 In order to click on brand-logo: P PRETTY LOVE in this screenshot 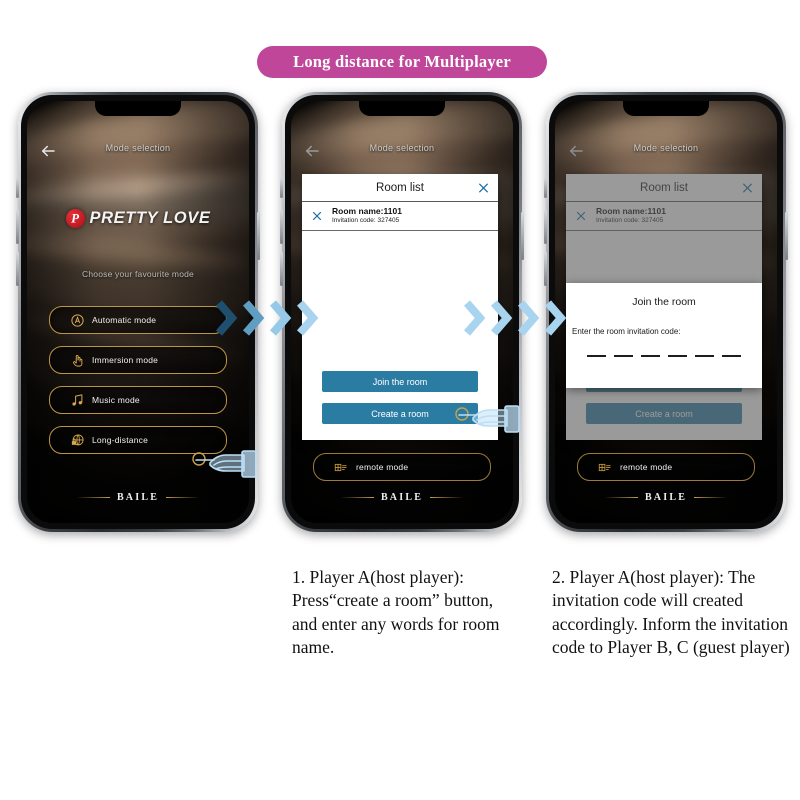, I will do `click(138, 218)`.